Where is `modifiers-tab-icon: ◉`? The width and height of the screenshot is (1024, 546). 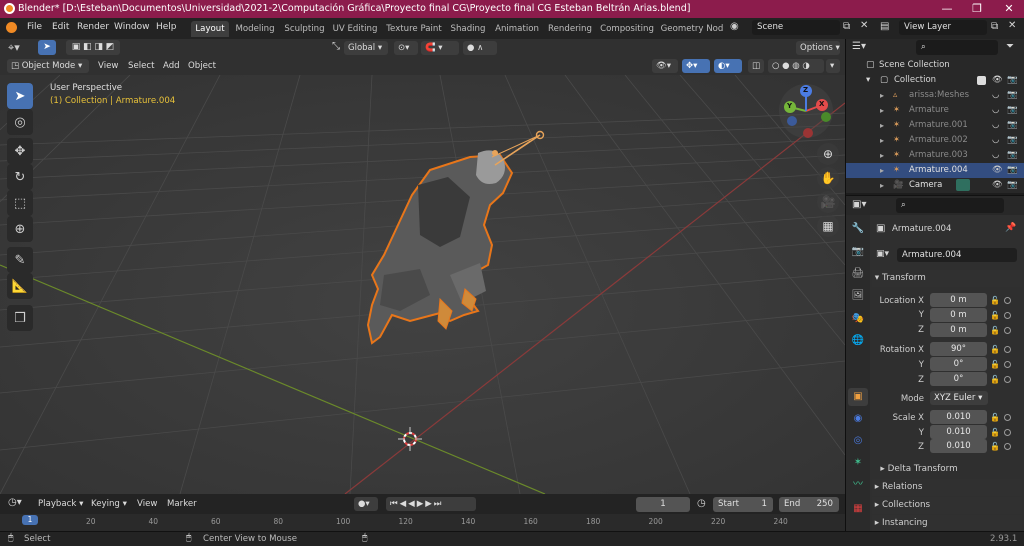 modifiers-tab-icon: ◉ is located at coordinates (858, 419).